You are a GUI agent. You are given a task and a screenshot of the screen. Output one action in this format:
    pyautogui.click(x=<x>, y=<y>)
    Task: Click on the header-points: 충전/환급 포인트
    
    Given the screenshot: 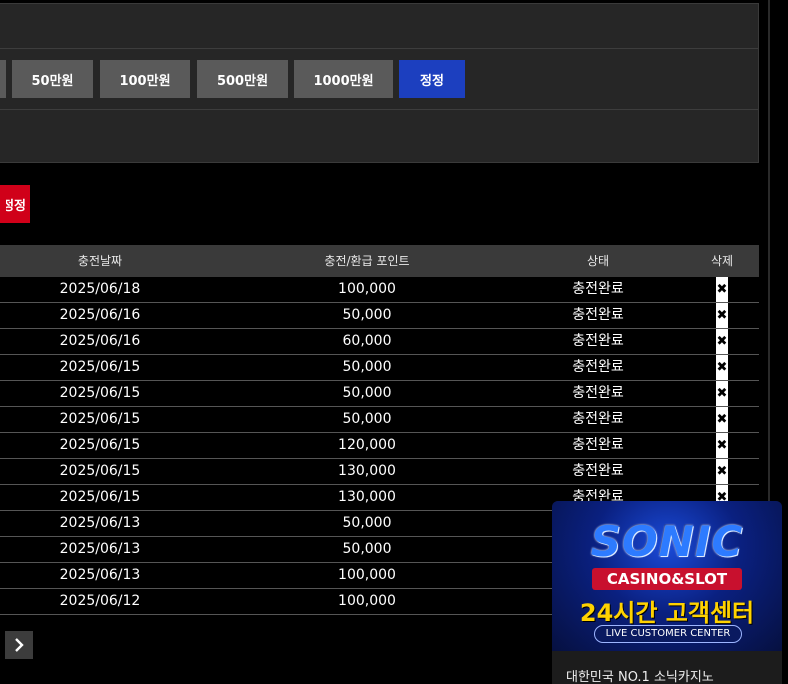 What is the action you would take?
    pyautogui.click(x=367, y=261)
    